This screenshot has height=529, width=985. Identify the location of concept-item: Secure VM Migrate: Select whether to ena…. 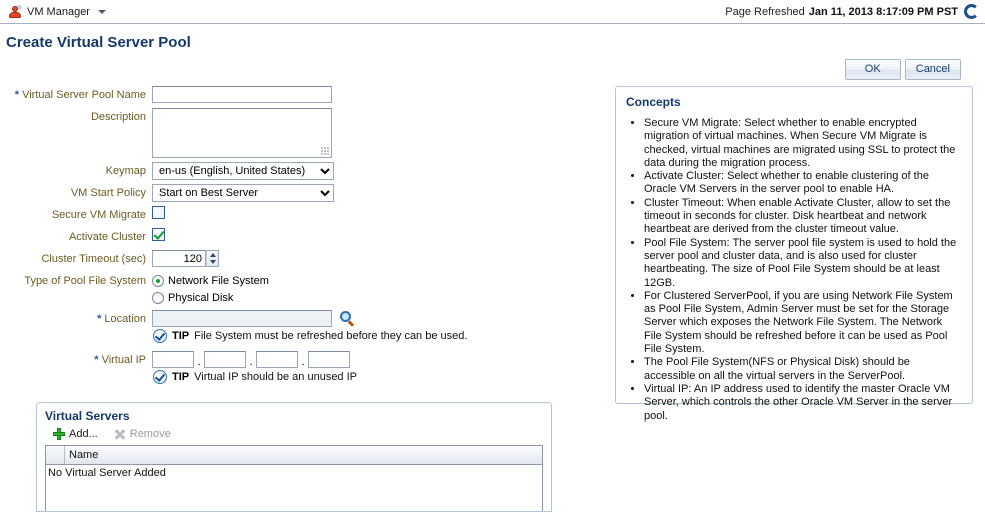
(803, 143).